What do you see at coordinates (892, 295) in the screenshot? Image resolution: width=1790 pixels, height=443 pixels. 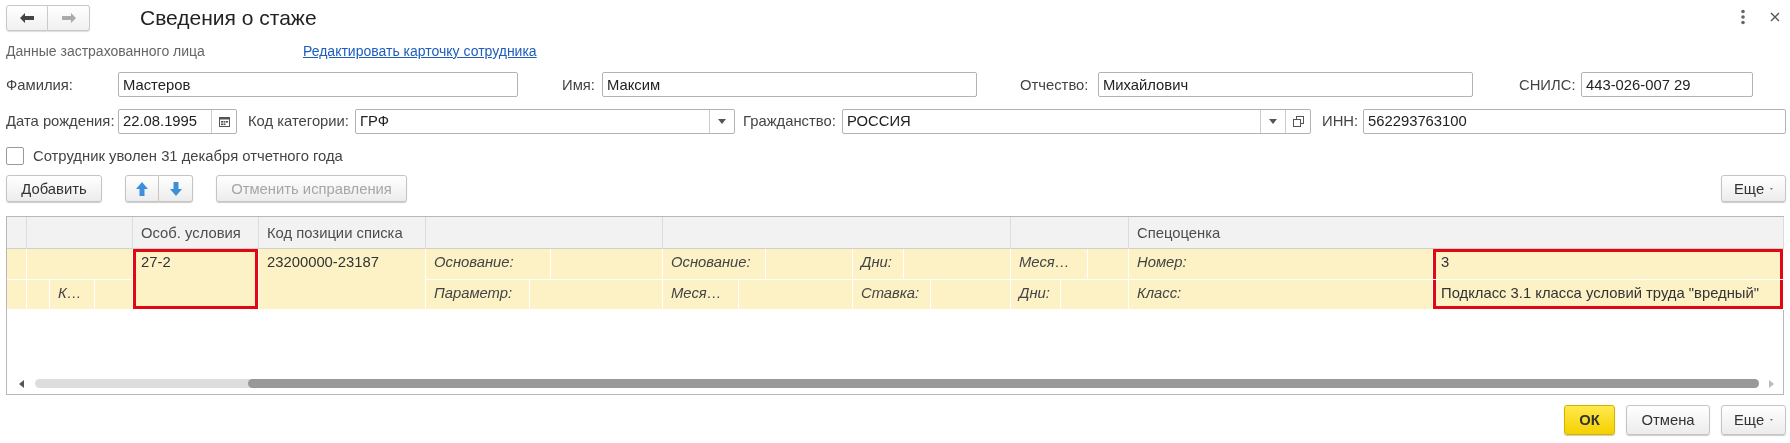 I see `table-cell: Ставка:` at bounding box center [892, 295].